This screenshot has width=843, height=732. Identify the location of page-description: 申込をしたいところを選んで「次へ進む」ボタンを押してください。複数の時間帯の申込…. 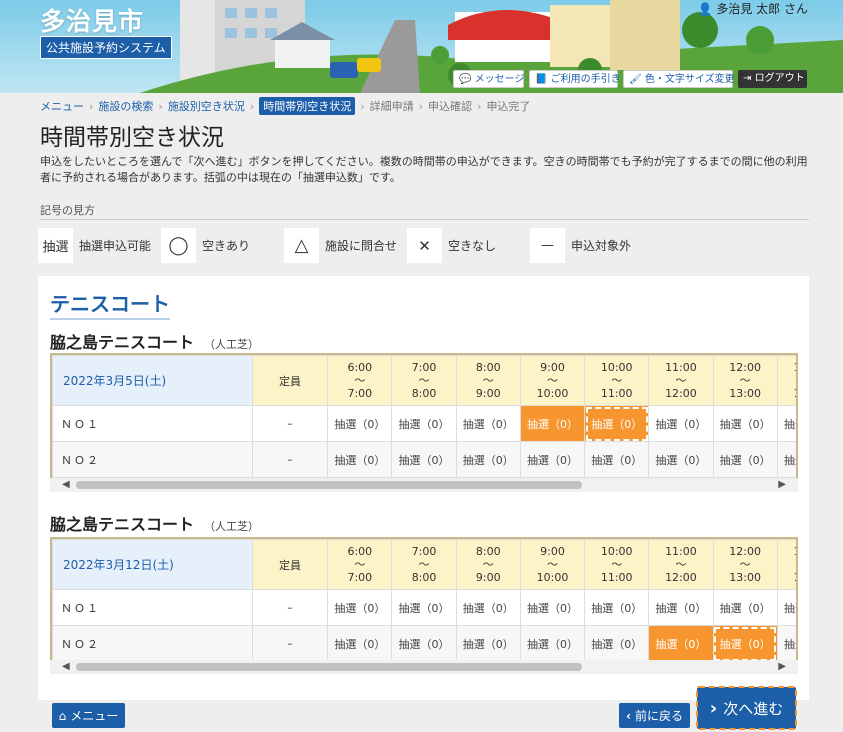
(424, 169).